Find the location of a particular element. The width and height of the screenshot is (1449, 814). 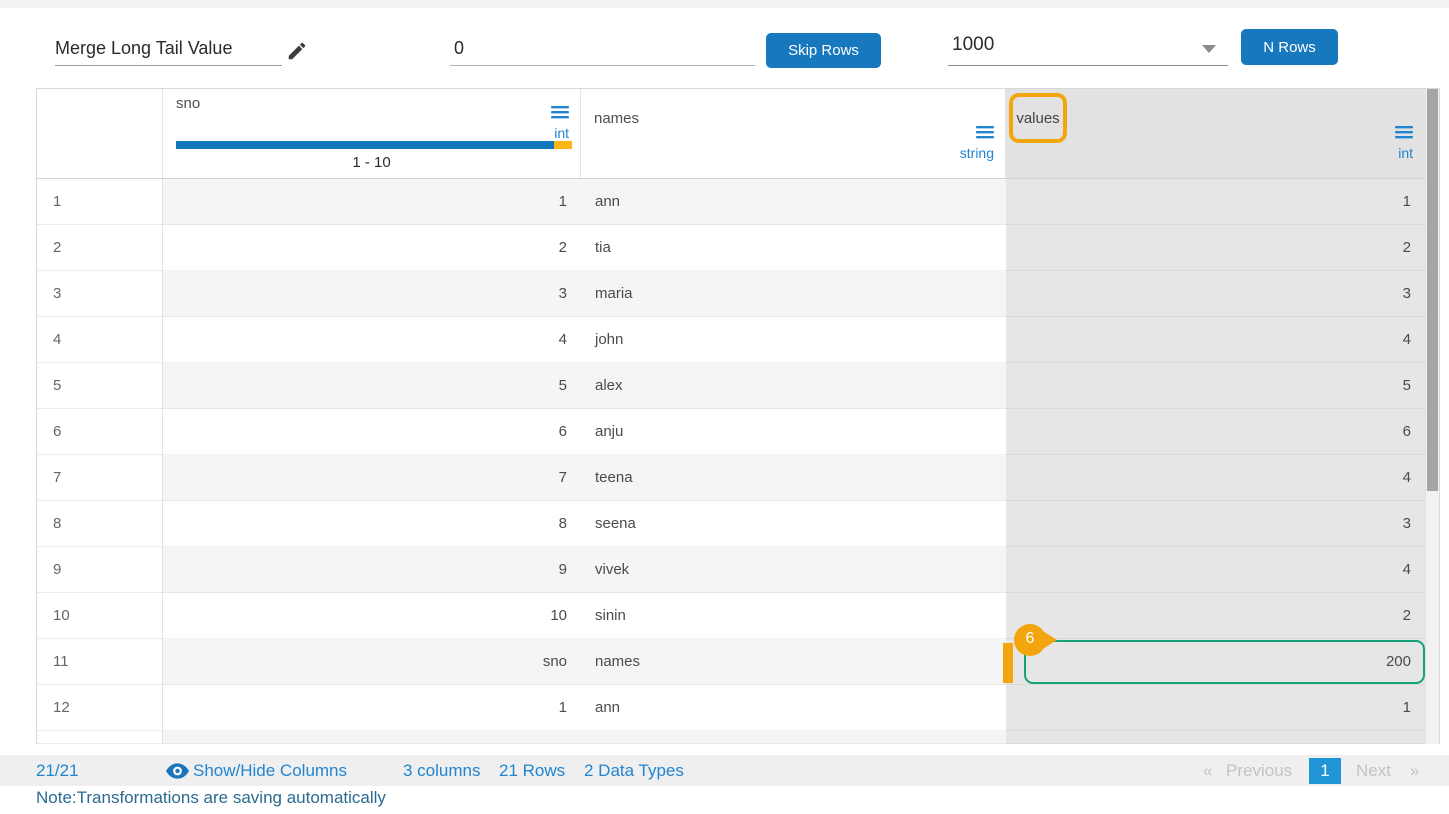

next-page-icon: » is located at coordinates (1414, 771).